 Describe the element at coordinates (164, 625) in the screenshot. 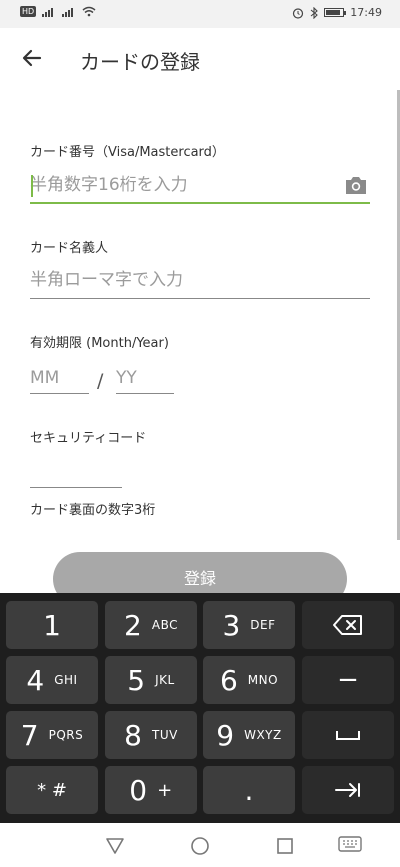

I see `key-sublabel: ABC` at that location.